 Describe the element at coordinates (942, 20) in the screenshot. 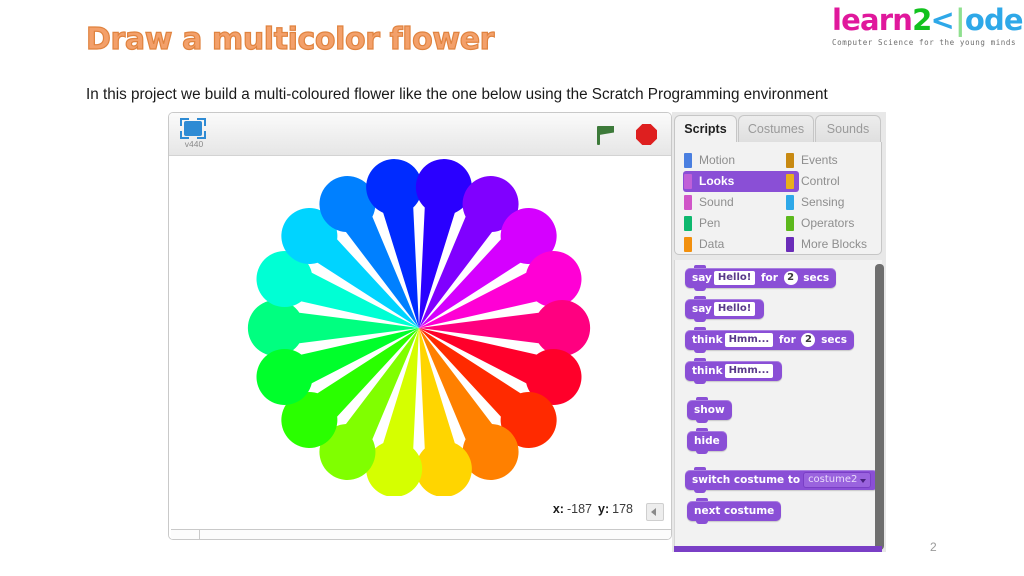

I see `logo-part-chevron: <` at that location.